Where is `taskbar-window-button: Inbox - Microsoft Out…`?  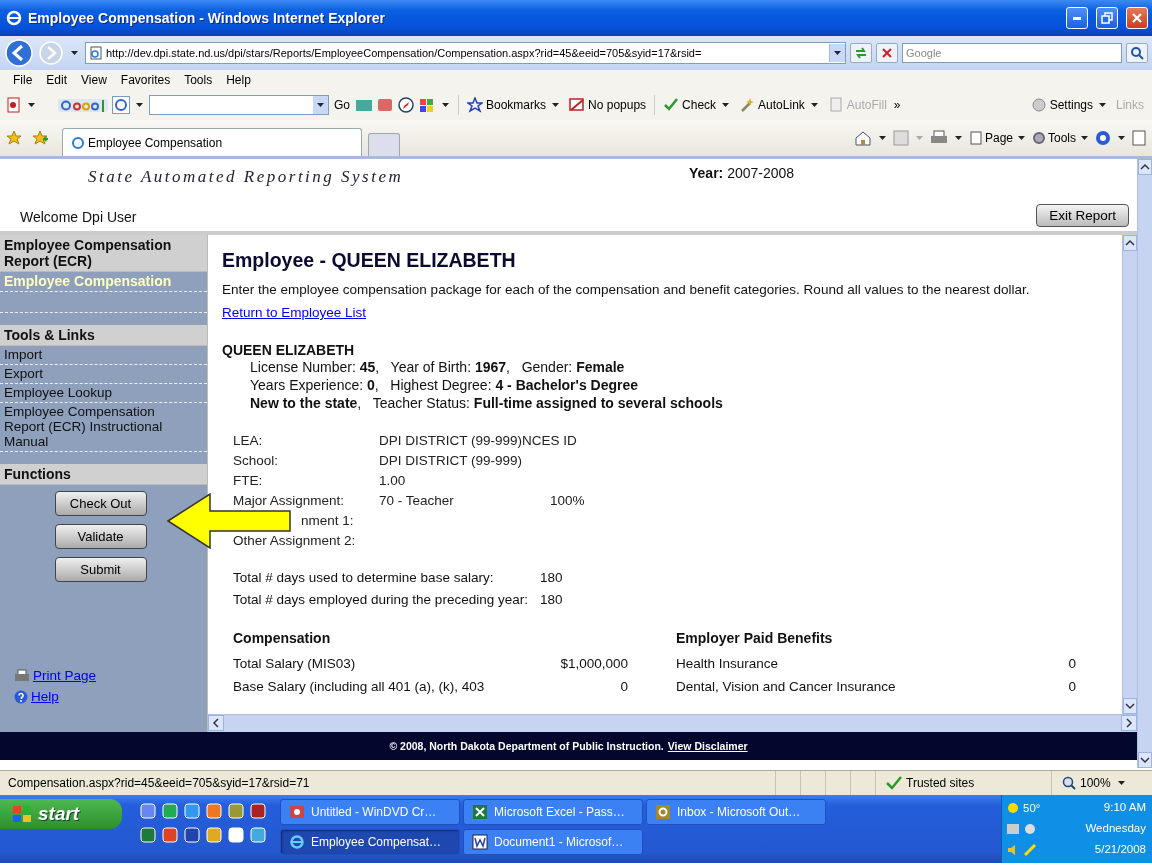
taskbar-window-button: Inbox - Microsoft Out… is located at coordinates (736, 812).